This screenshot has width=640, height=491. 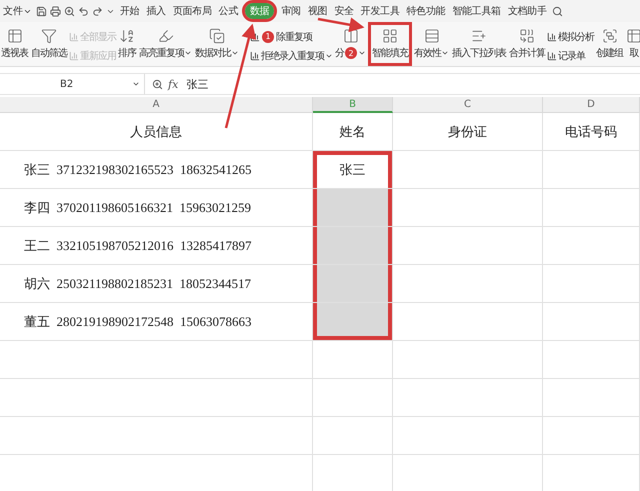 I want to click on ribbon-tab: 页面布局, so click(x=192, y=11).